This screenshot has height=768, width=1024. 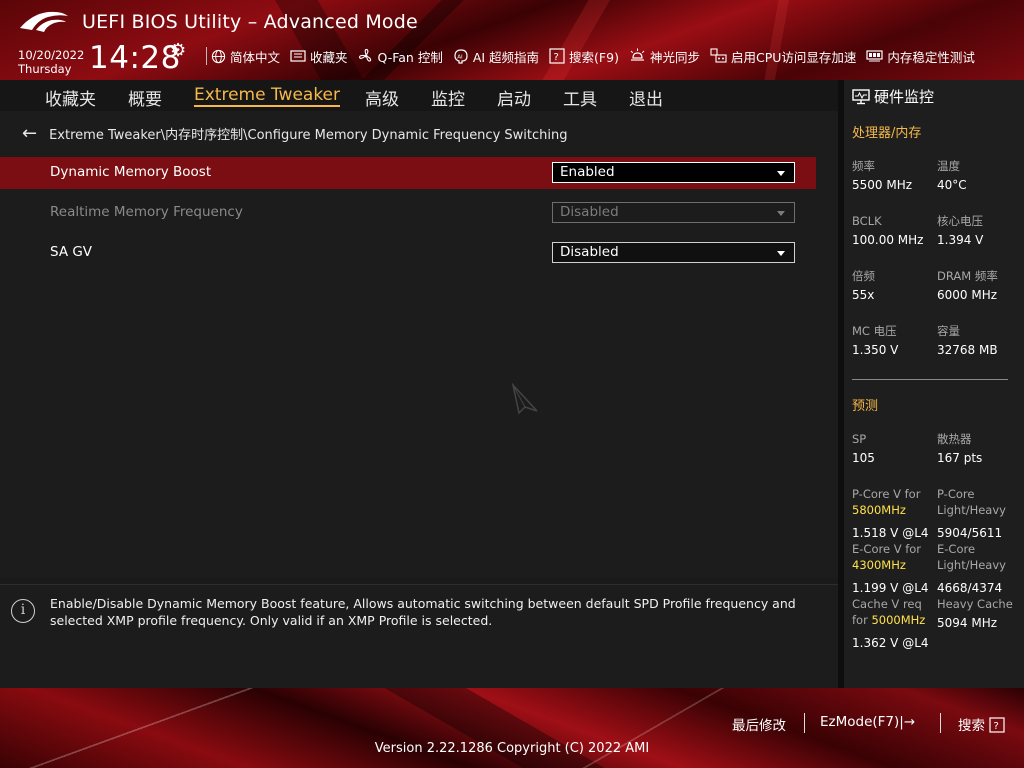 What do you see at coordinates (131, 172) in the screenshot?
I see `setting-label: Dynamic Memory Boost` at bounding box center [131, 172].